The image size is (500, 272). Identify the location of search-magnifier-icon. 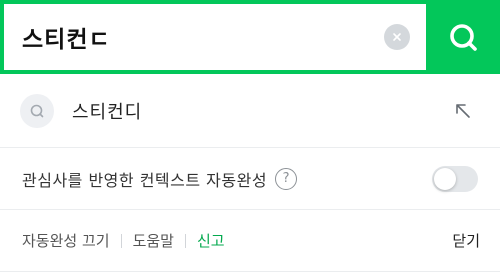
(463, 37).